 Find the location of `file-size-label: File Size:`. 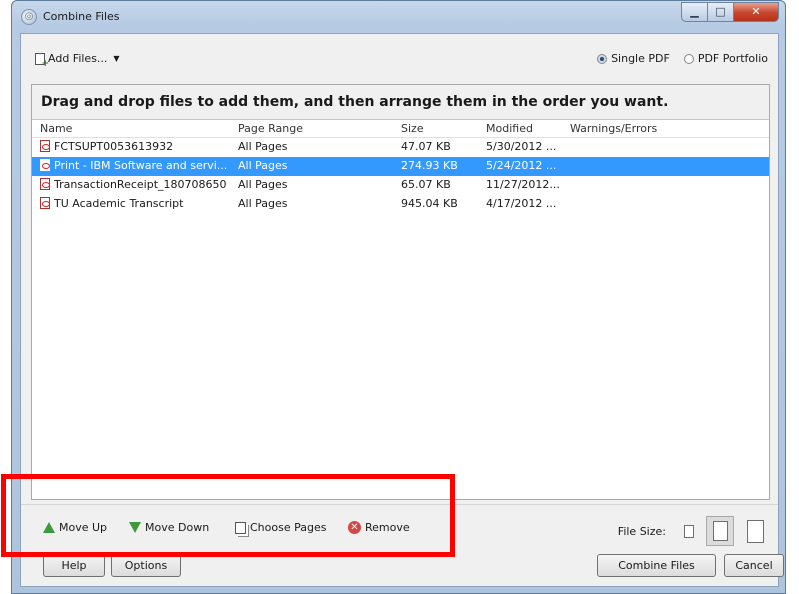

file-size-label: File Size: is located at coordinates (641, 531).